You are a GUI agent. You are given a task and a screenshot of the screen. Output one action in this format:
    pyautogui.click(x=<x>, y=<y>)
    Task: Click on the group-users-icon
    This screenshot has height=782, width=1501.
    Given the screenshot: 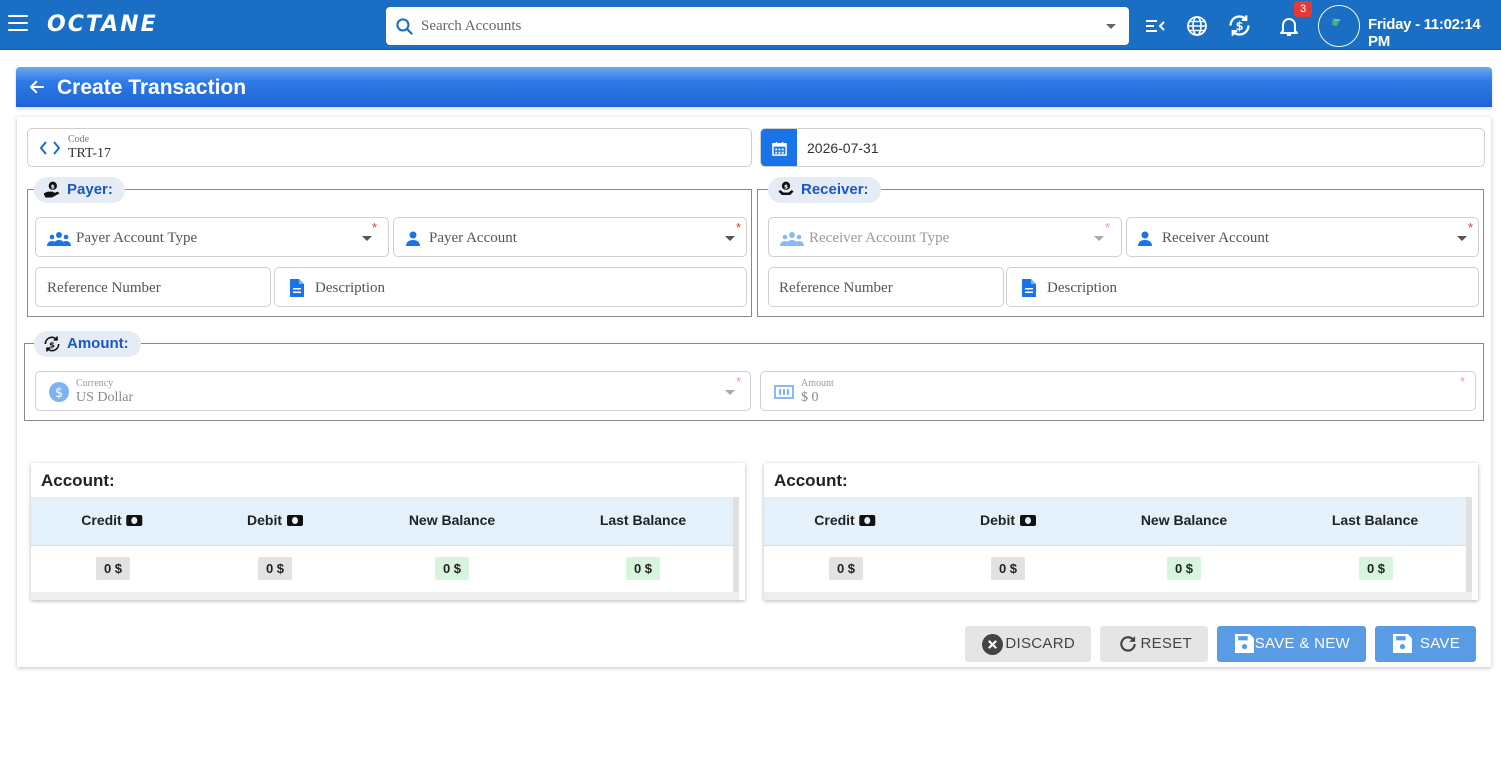 What is the action you would take?
    pyautogui.click(x=59, y=239)
    